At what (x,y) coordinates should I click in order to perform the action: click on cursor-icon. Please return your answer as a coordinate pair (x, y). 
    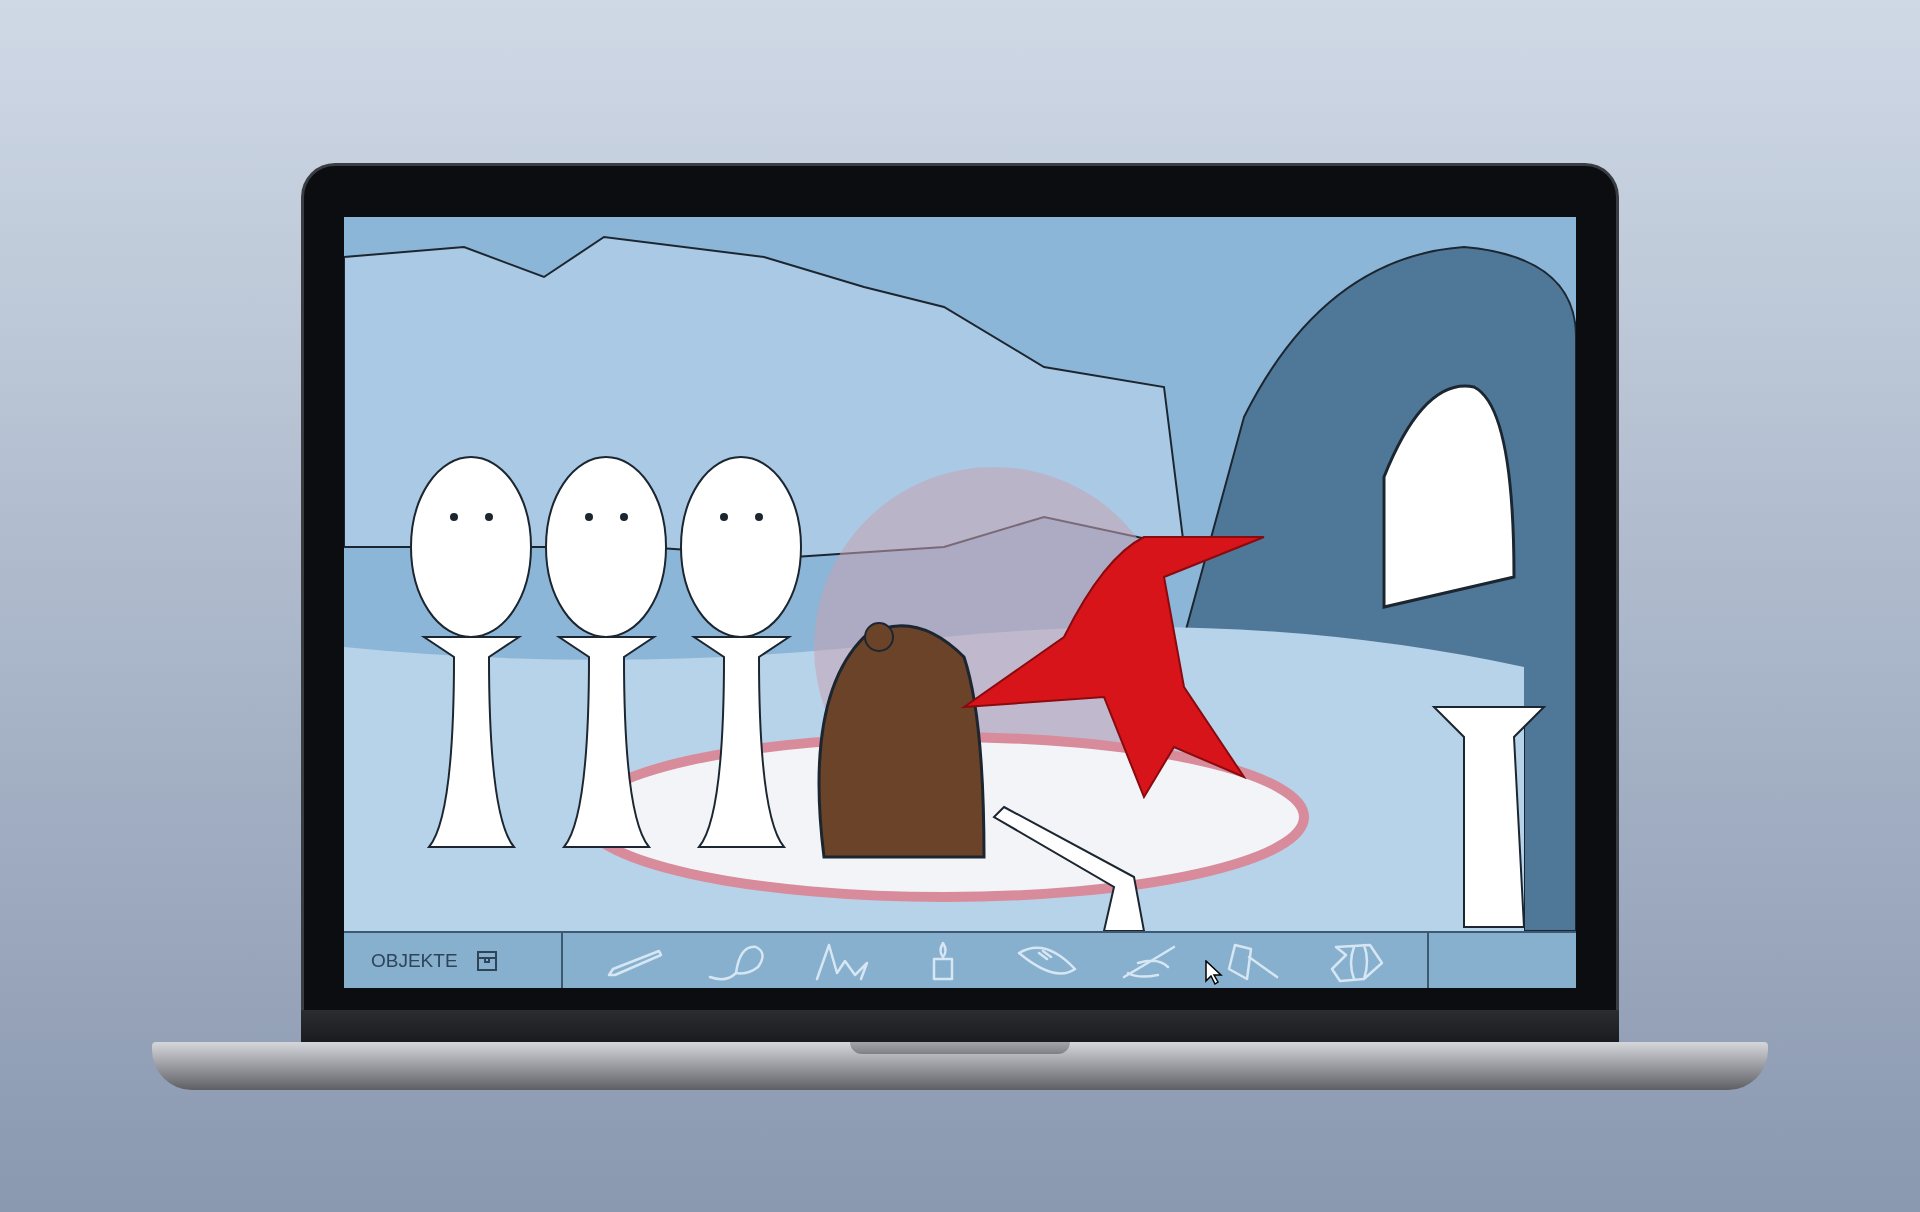
    Looking at the image, I should click on (1214, 973).